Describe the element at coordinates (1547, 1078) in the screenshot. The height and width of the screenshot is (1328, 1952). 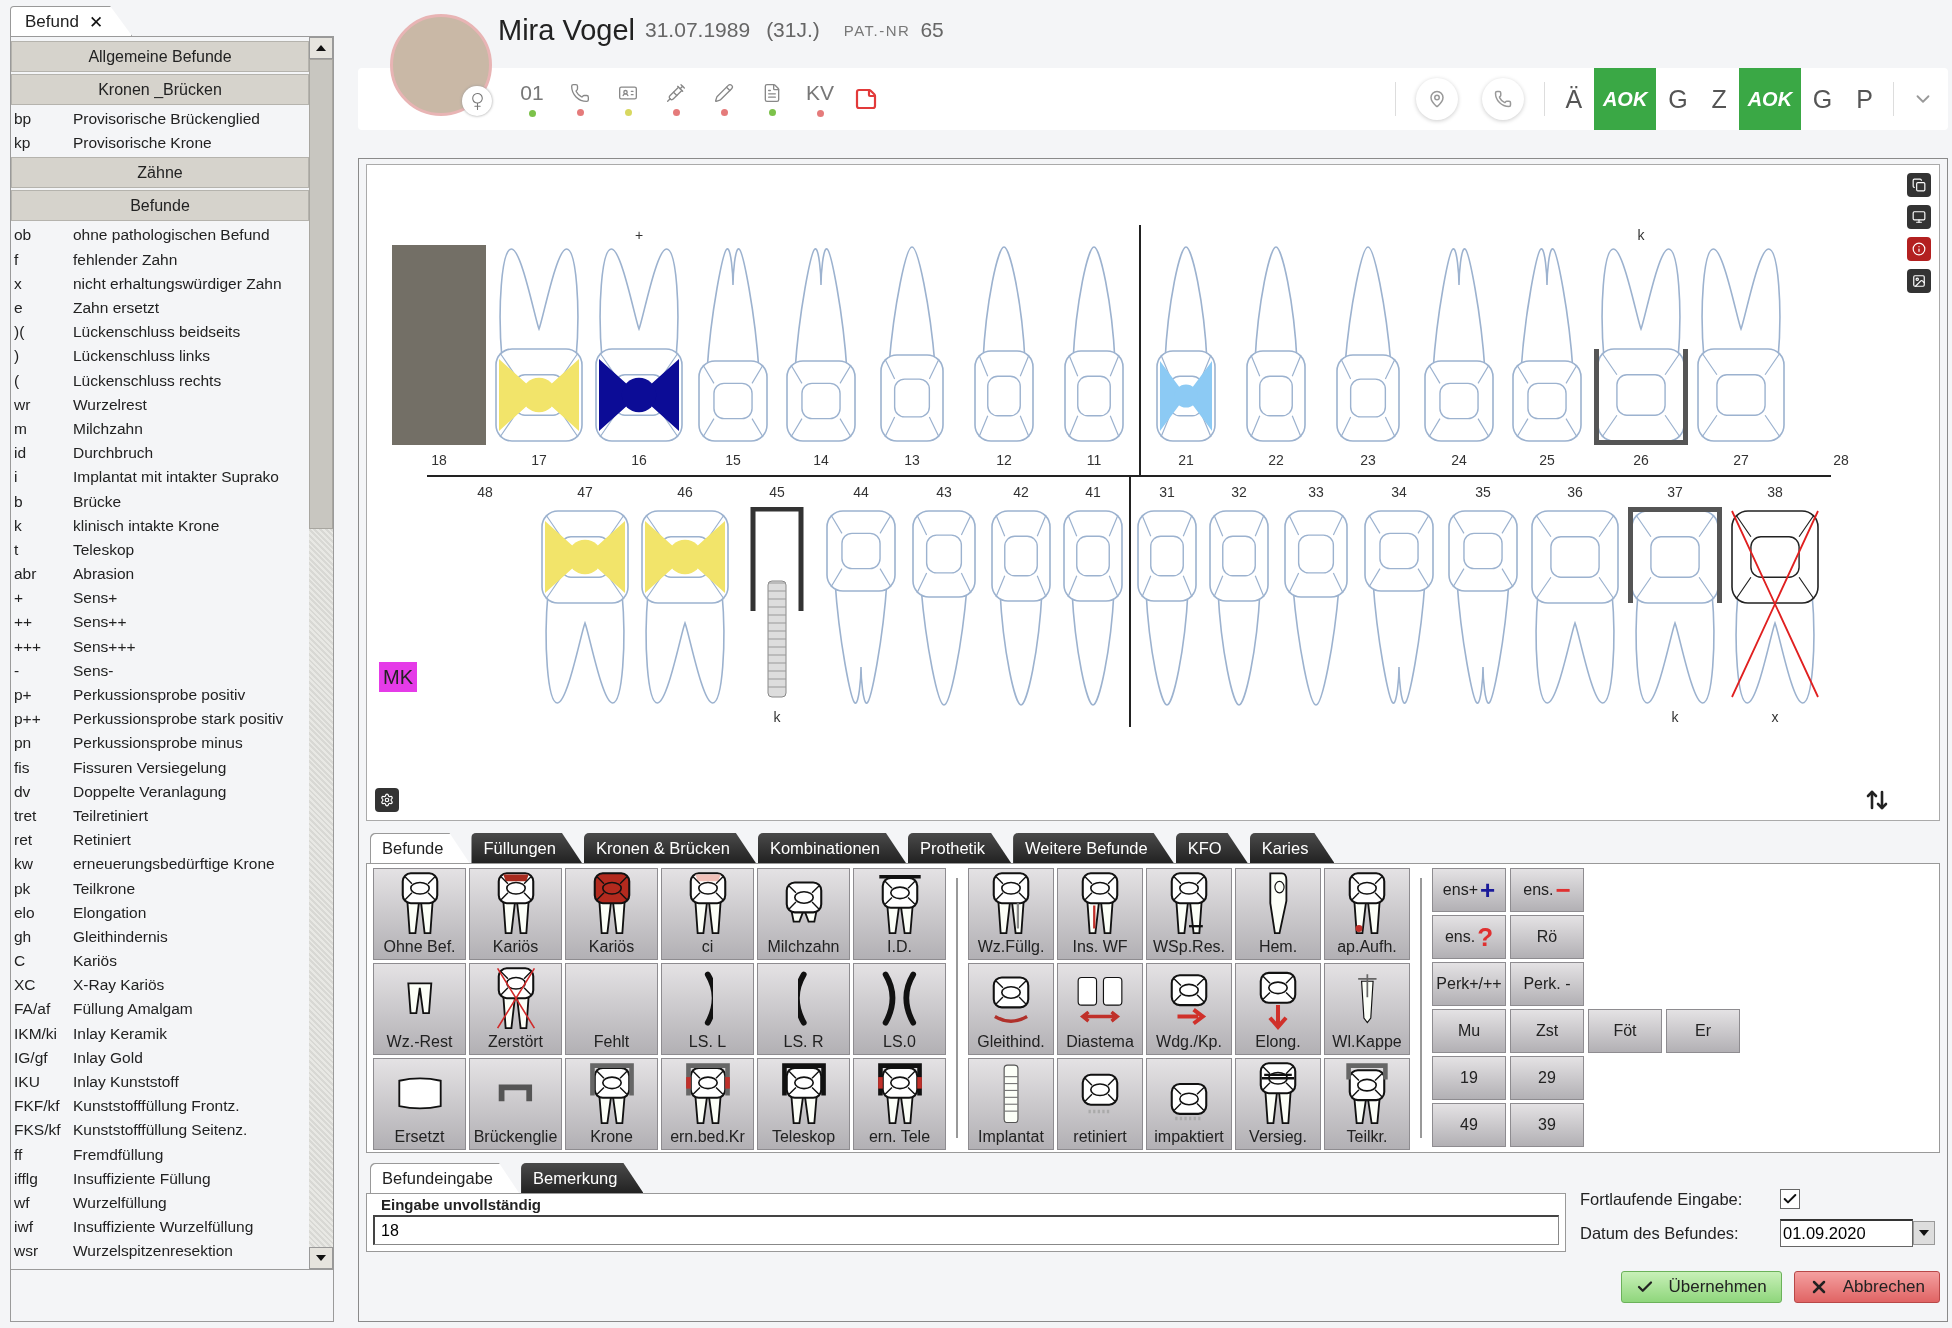
I see `quick-button: 29` at that location.